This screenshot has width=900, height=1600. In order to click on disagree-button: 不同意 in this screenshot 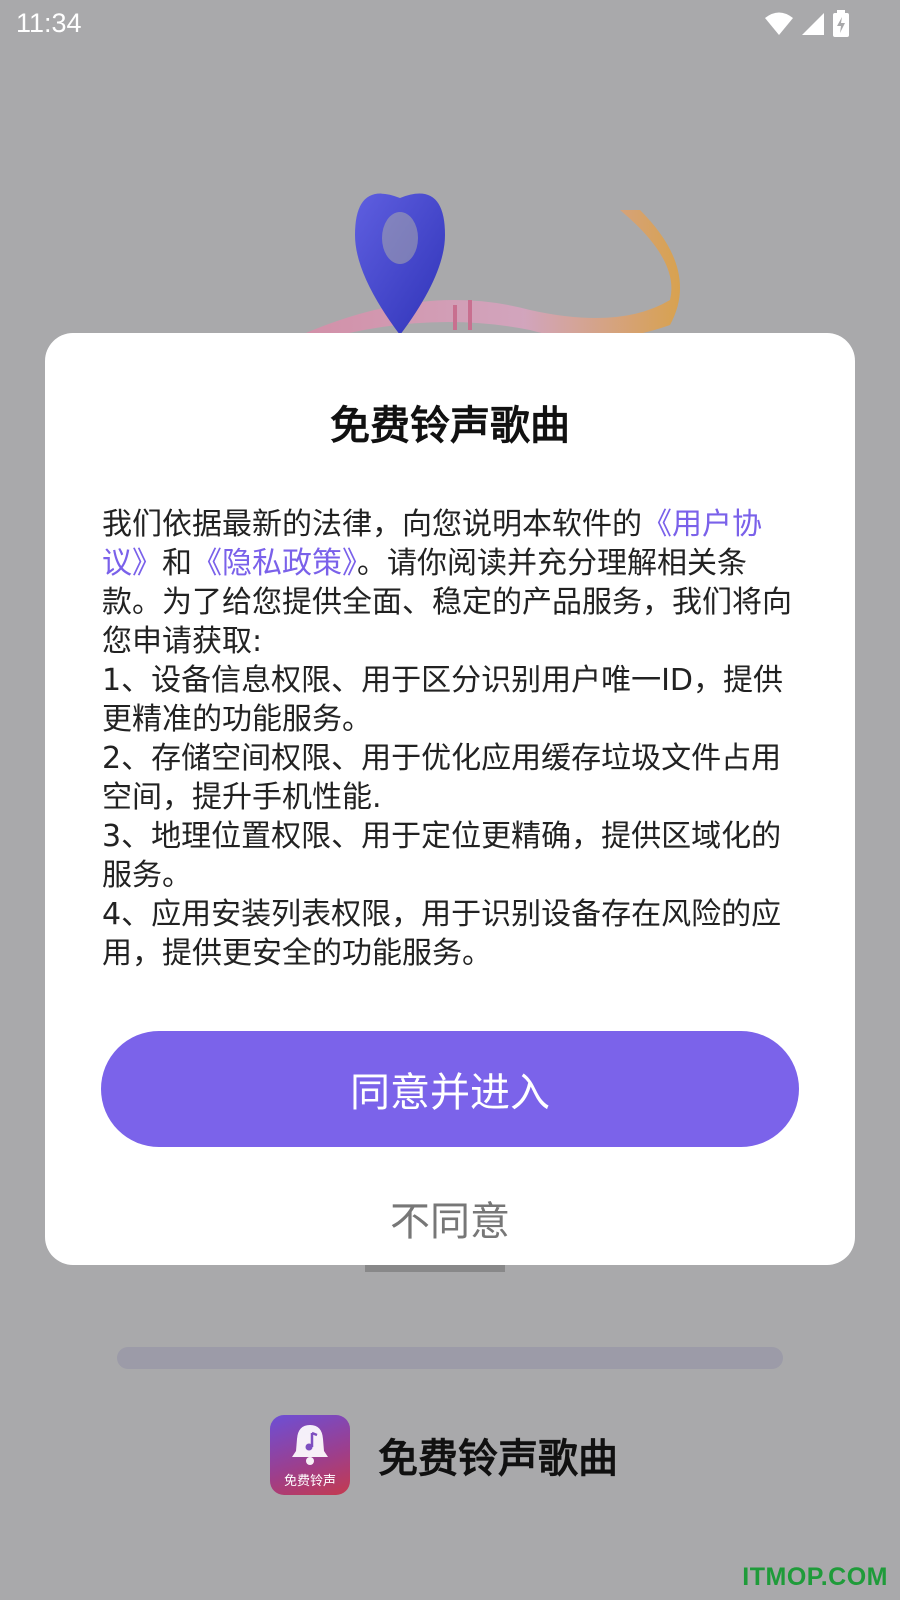, I will do `click(450, 1218)`.